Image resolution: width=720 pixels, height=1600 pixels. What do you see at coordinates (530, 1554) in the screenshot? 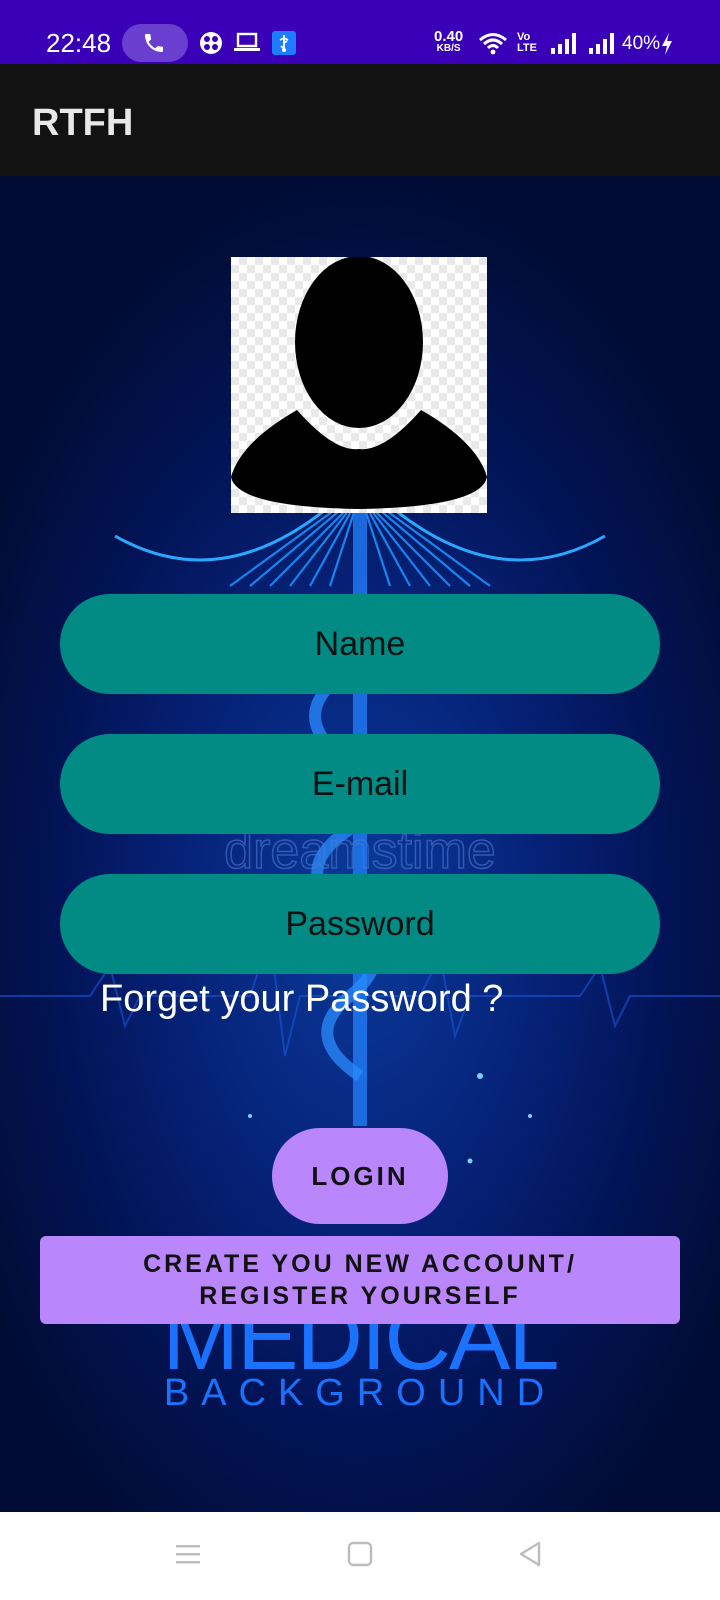
I see `back-icon` at bounding box center [530, 1554].